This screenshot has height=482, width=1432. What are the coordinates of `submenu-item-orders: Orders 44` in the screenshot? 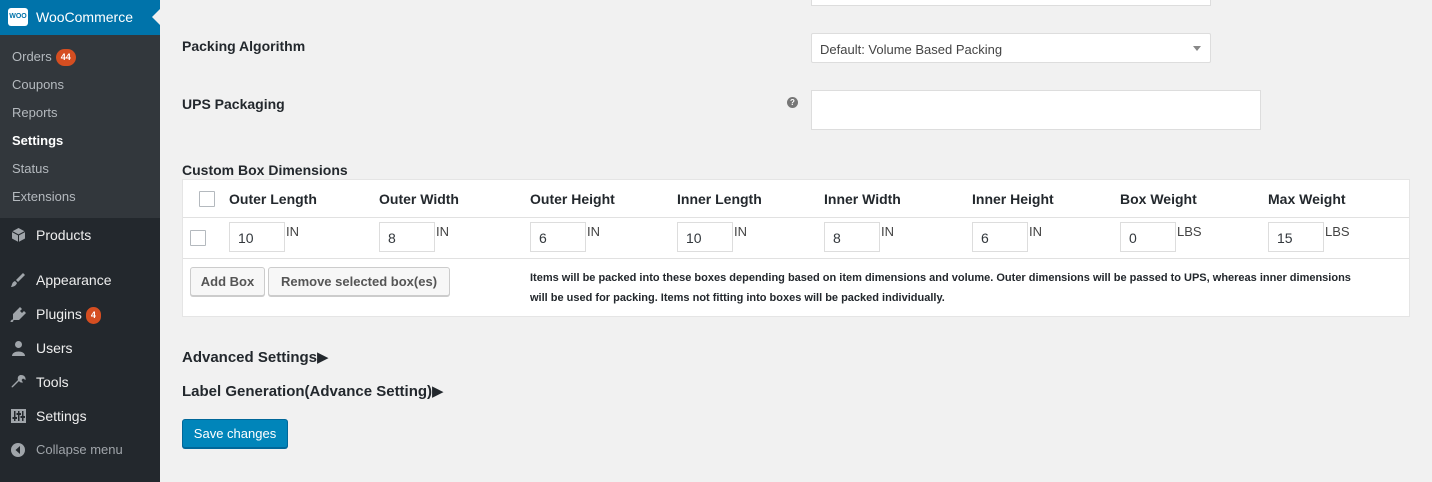 It's located at (44, 57).